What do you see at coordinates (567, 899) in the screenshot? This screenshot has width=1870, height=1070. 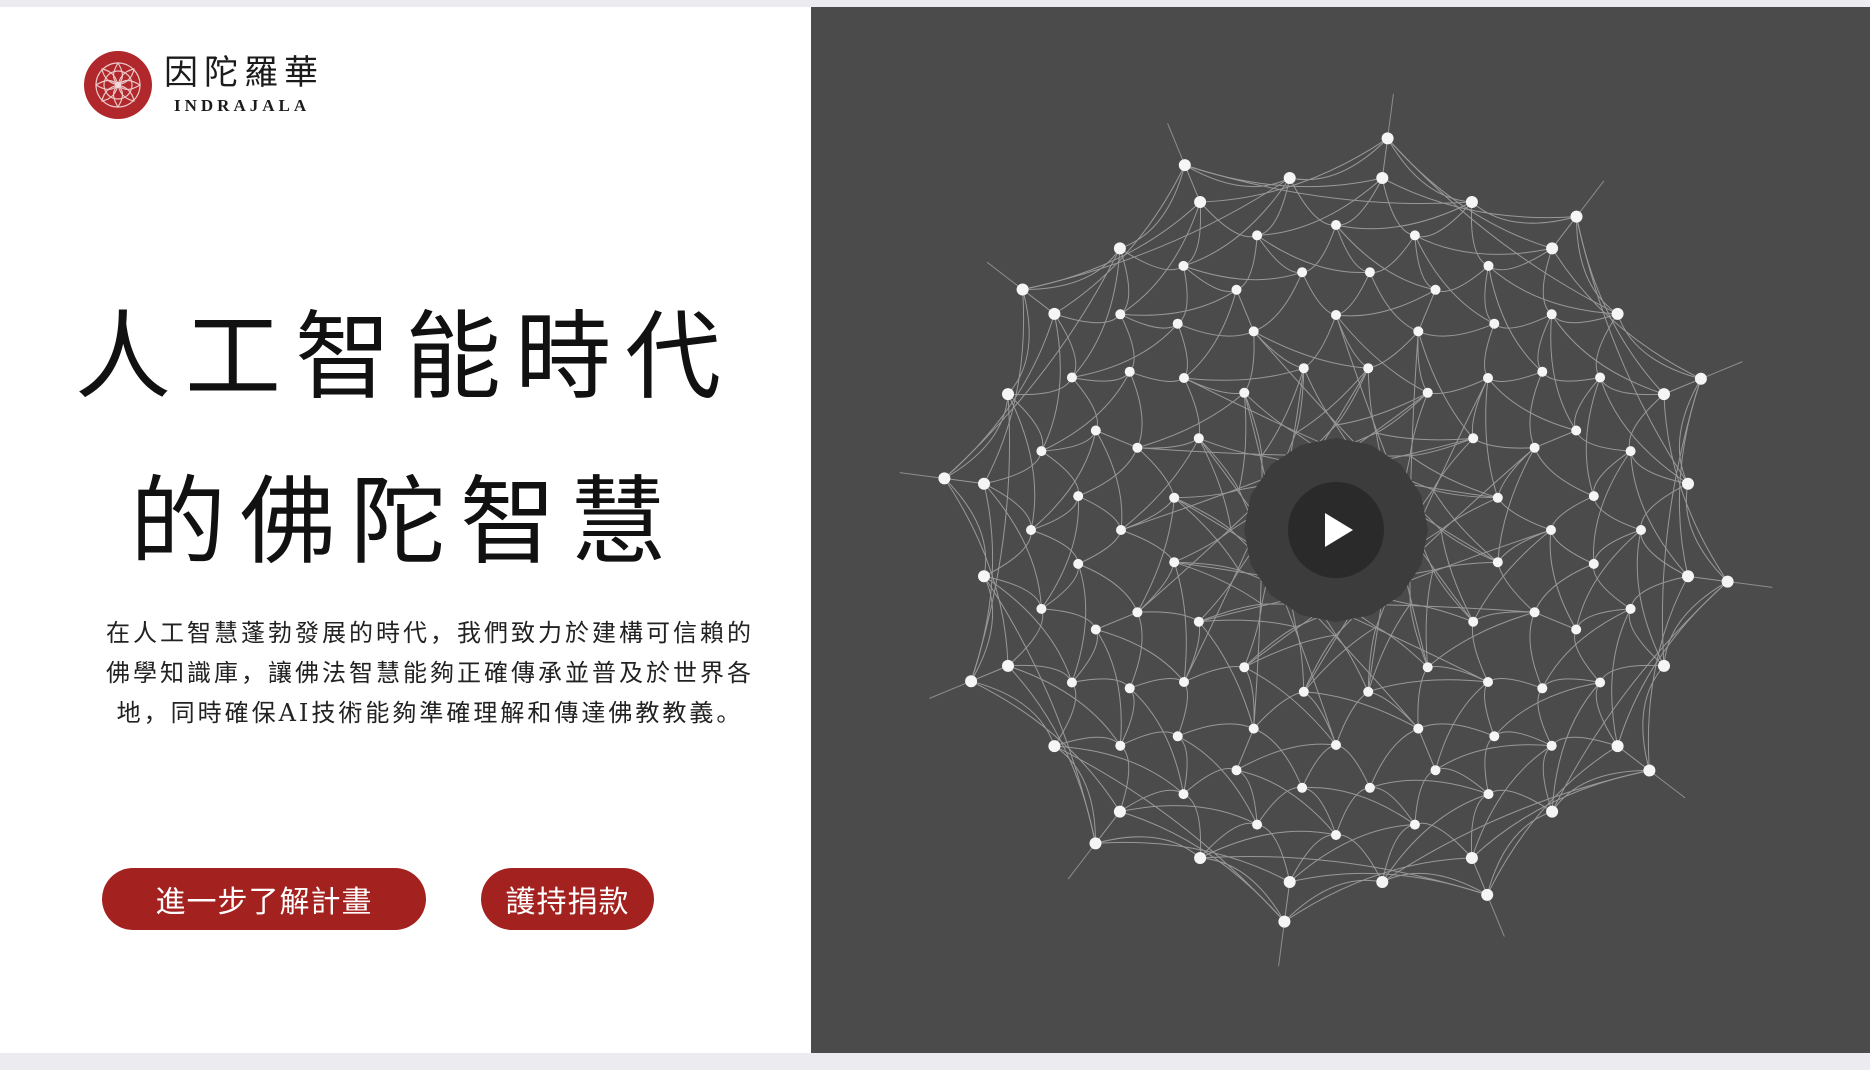 I see `donate-button: 護持捐款` at bounding box center [567, 899].